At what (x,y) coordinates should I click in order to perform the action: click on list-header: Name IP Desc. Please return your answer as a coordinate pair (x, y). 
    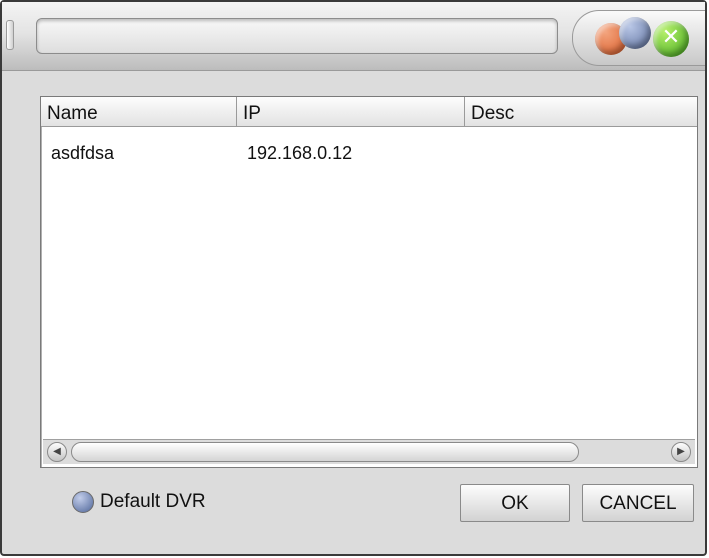
    Looking at the image, I should click on (369, 113).